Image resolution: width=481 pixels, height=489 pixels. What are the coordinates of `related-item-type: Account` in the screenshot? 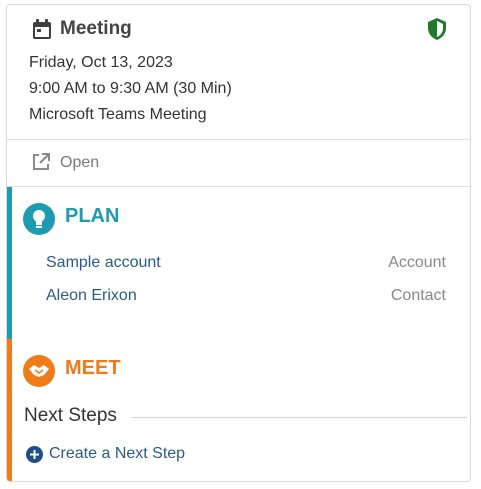 It's located at (417, 262).